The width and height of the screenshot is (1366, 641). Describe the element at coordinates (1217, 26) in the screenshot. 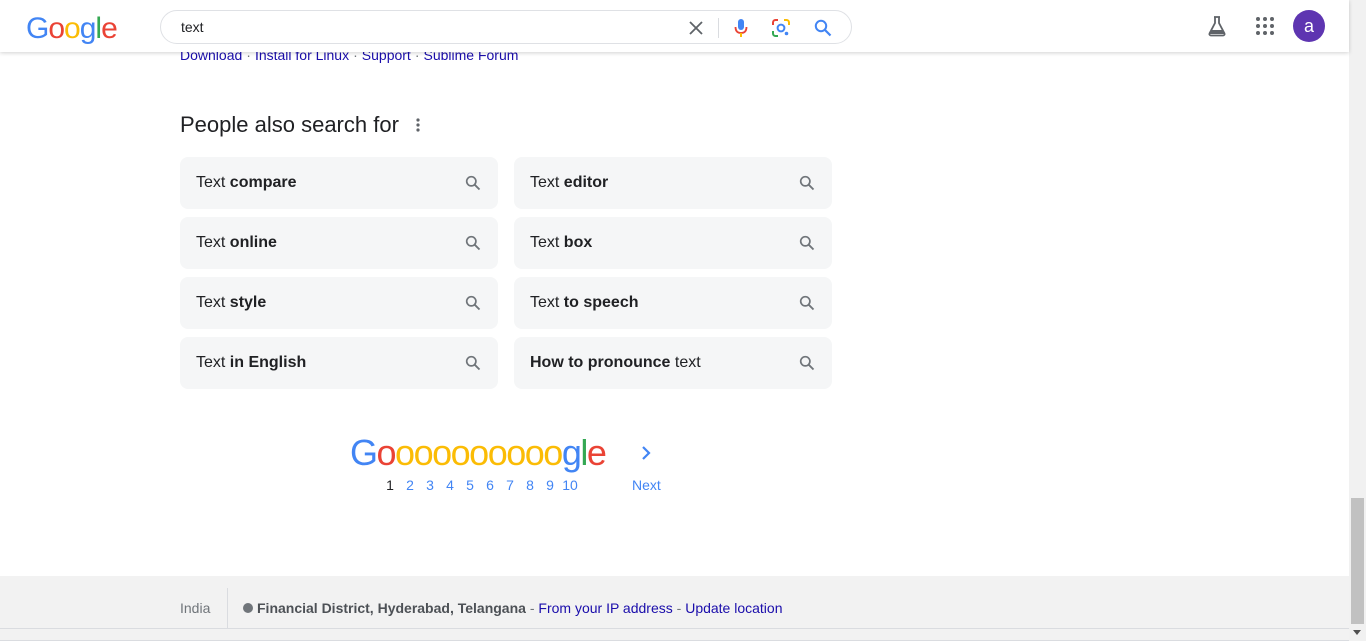

I see `labs-flask-icon` at that location.